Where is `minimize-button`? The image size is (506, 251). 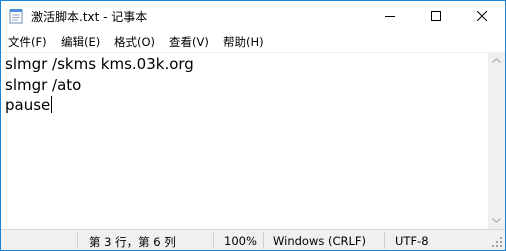 minimize-button is located at coordinates (390, 16).